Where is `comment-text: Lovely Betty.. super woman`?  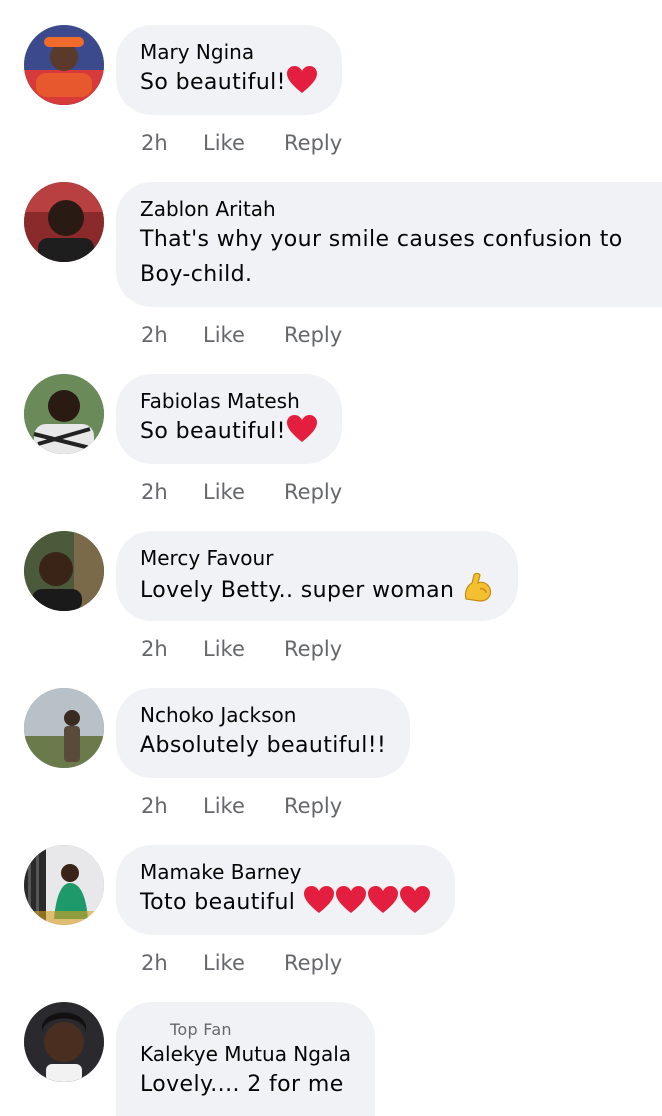
comment-text: Lovely Betty.. super woman is located at coordinates (317, 592).